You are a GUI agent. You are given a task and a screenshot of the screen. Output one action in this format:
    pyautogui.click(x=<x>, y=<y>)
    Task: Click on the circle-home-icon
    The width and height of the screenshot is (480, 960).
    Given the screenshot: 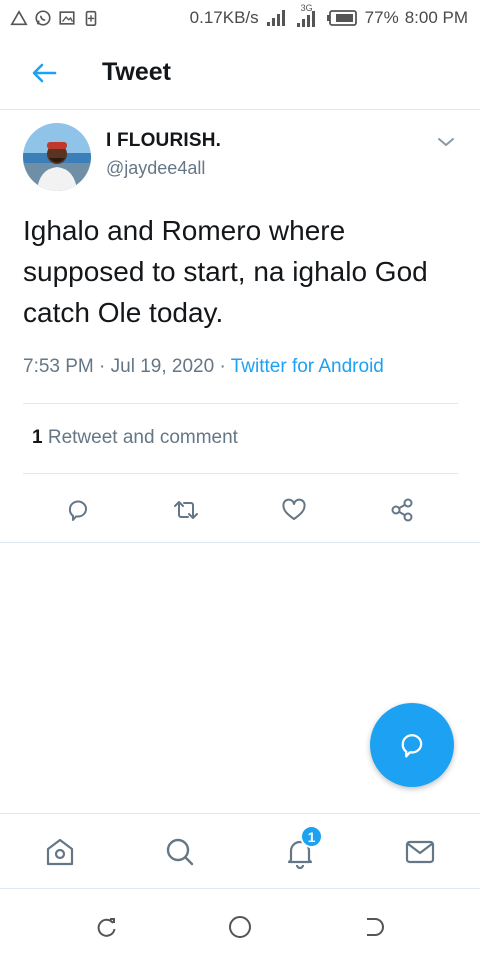 What is the action you would take?
    pyautogui.click(x=240, y=927)
    